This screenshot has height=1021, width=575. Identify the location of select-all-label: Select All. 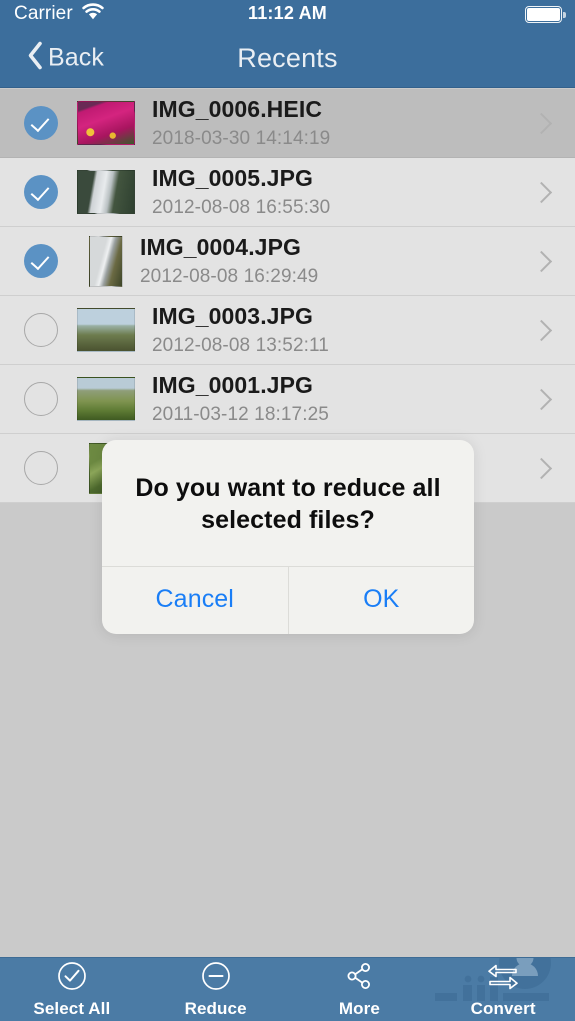
(72, 1008).